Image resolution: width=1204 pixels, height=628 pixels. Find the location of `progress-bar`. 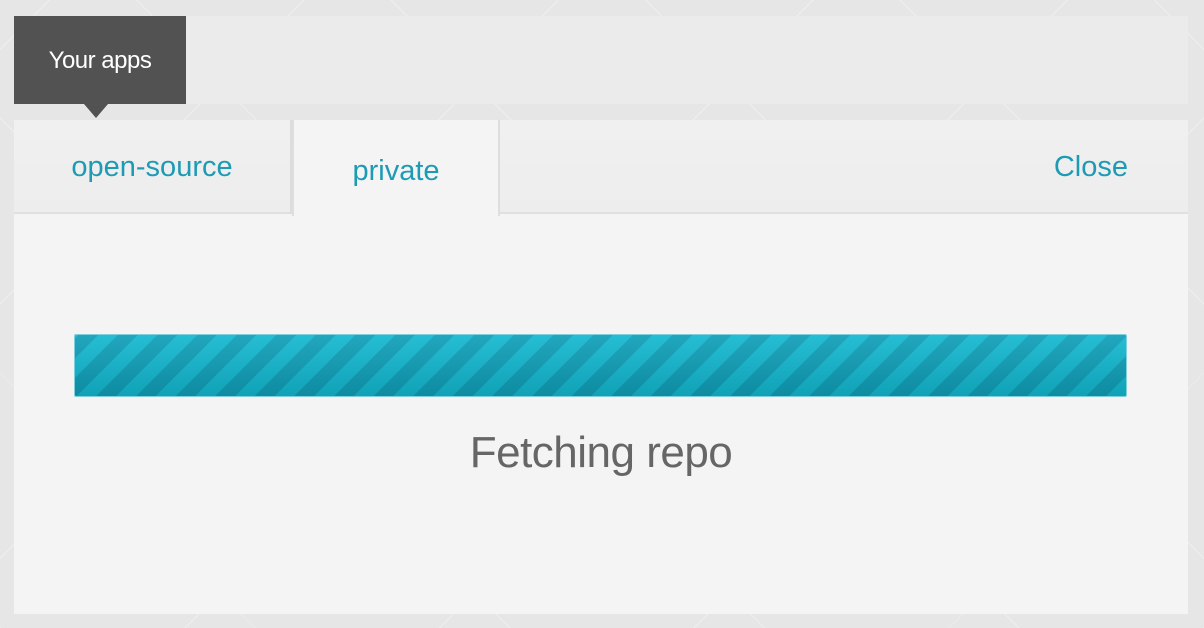

progress-bar is located at coordinates (600, 365).